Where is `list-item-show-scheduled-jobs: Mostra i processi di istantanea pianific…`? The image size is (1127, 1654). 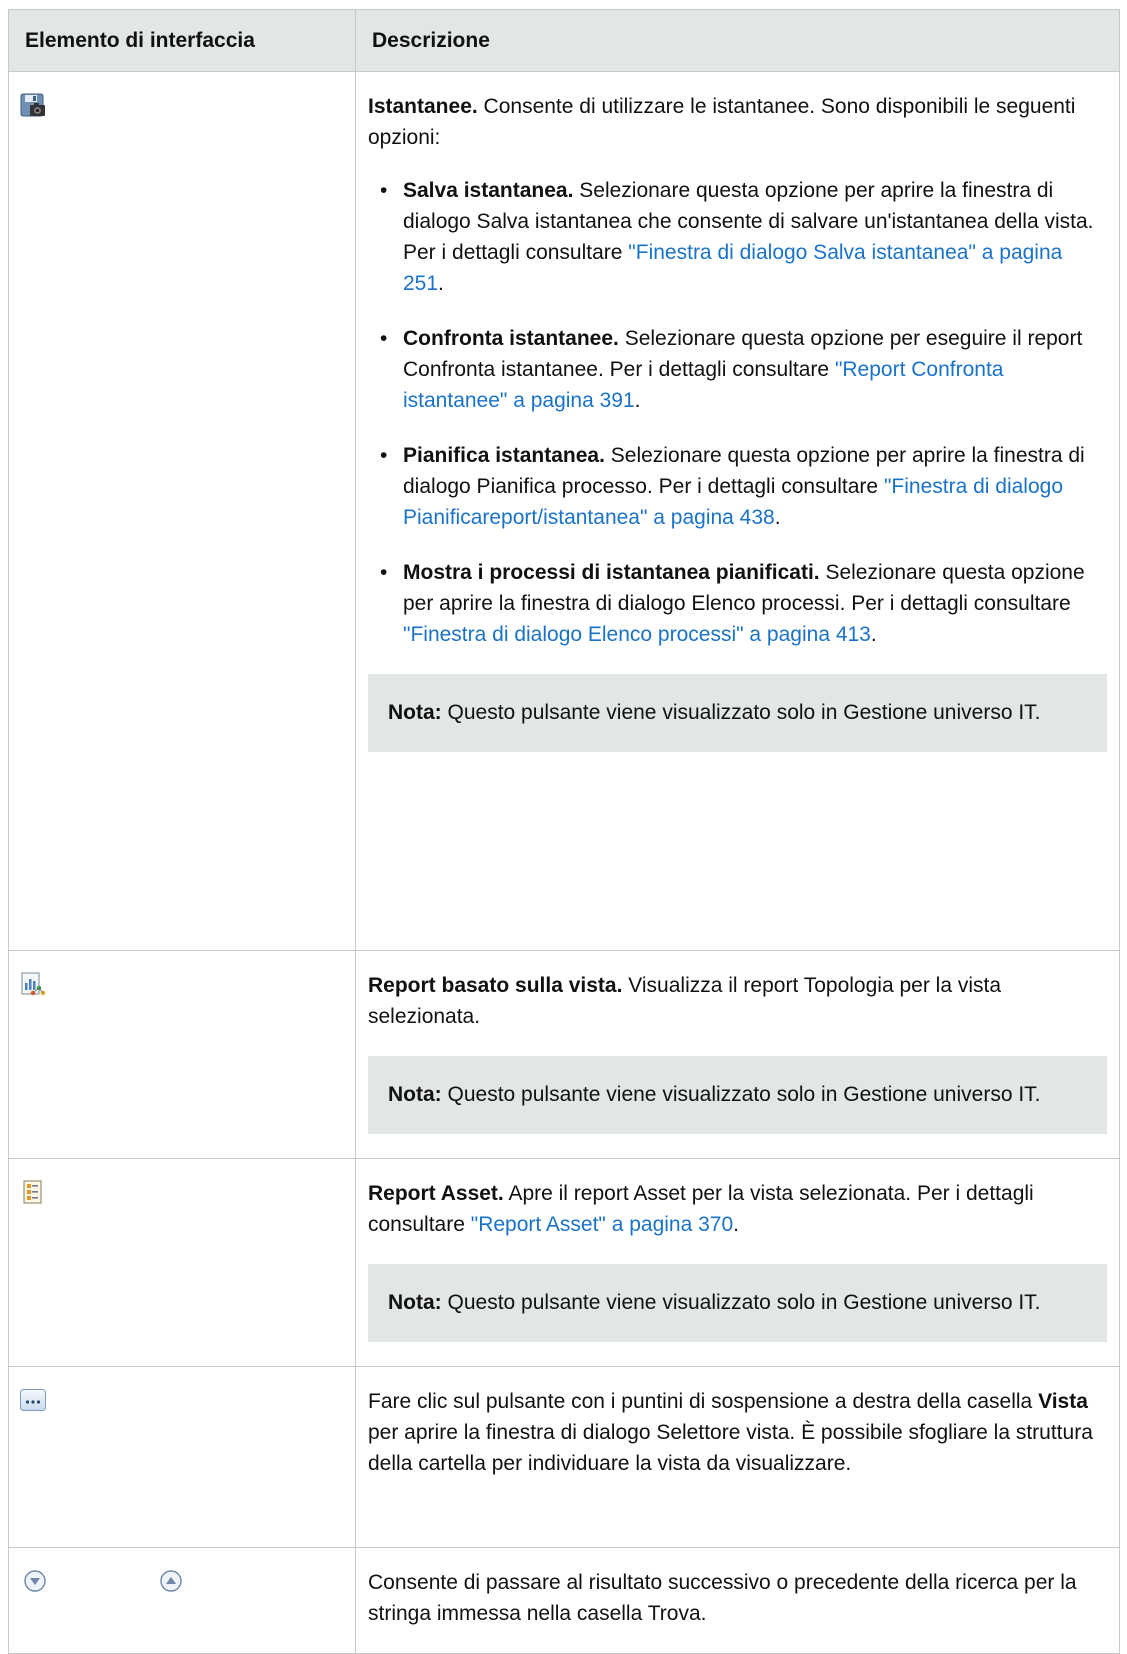 list-item-show-scheduled-jobs: Mostra i processi di istantanea pianific… is located at coordinates (737, 603).